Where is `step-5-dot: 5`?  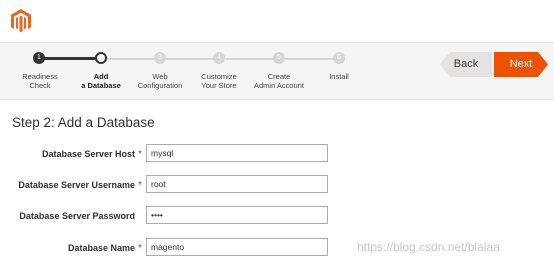 step-5-dot: 5 is located at coordinates (279, 58).